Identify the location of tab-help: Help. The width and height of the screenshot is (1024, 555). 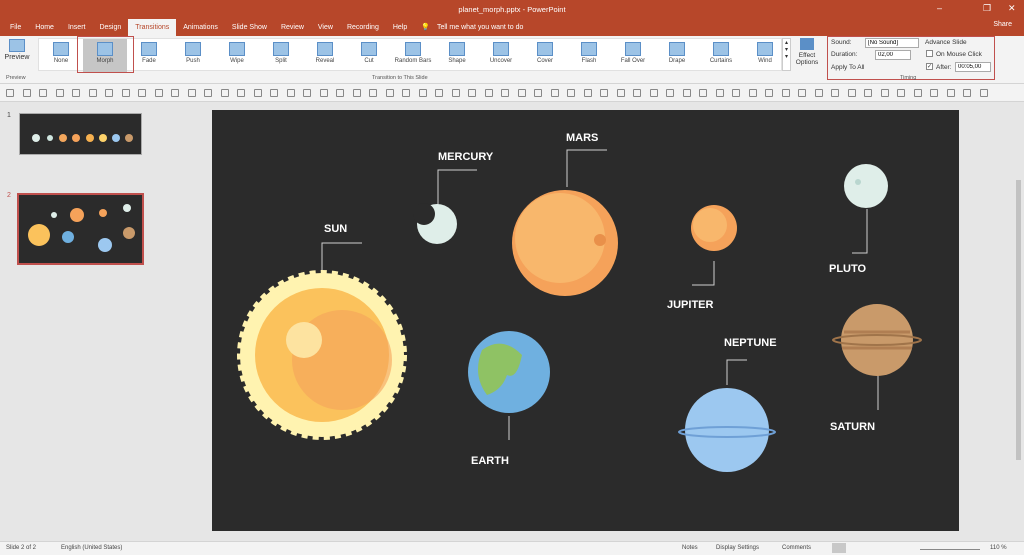
(400, 27).